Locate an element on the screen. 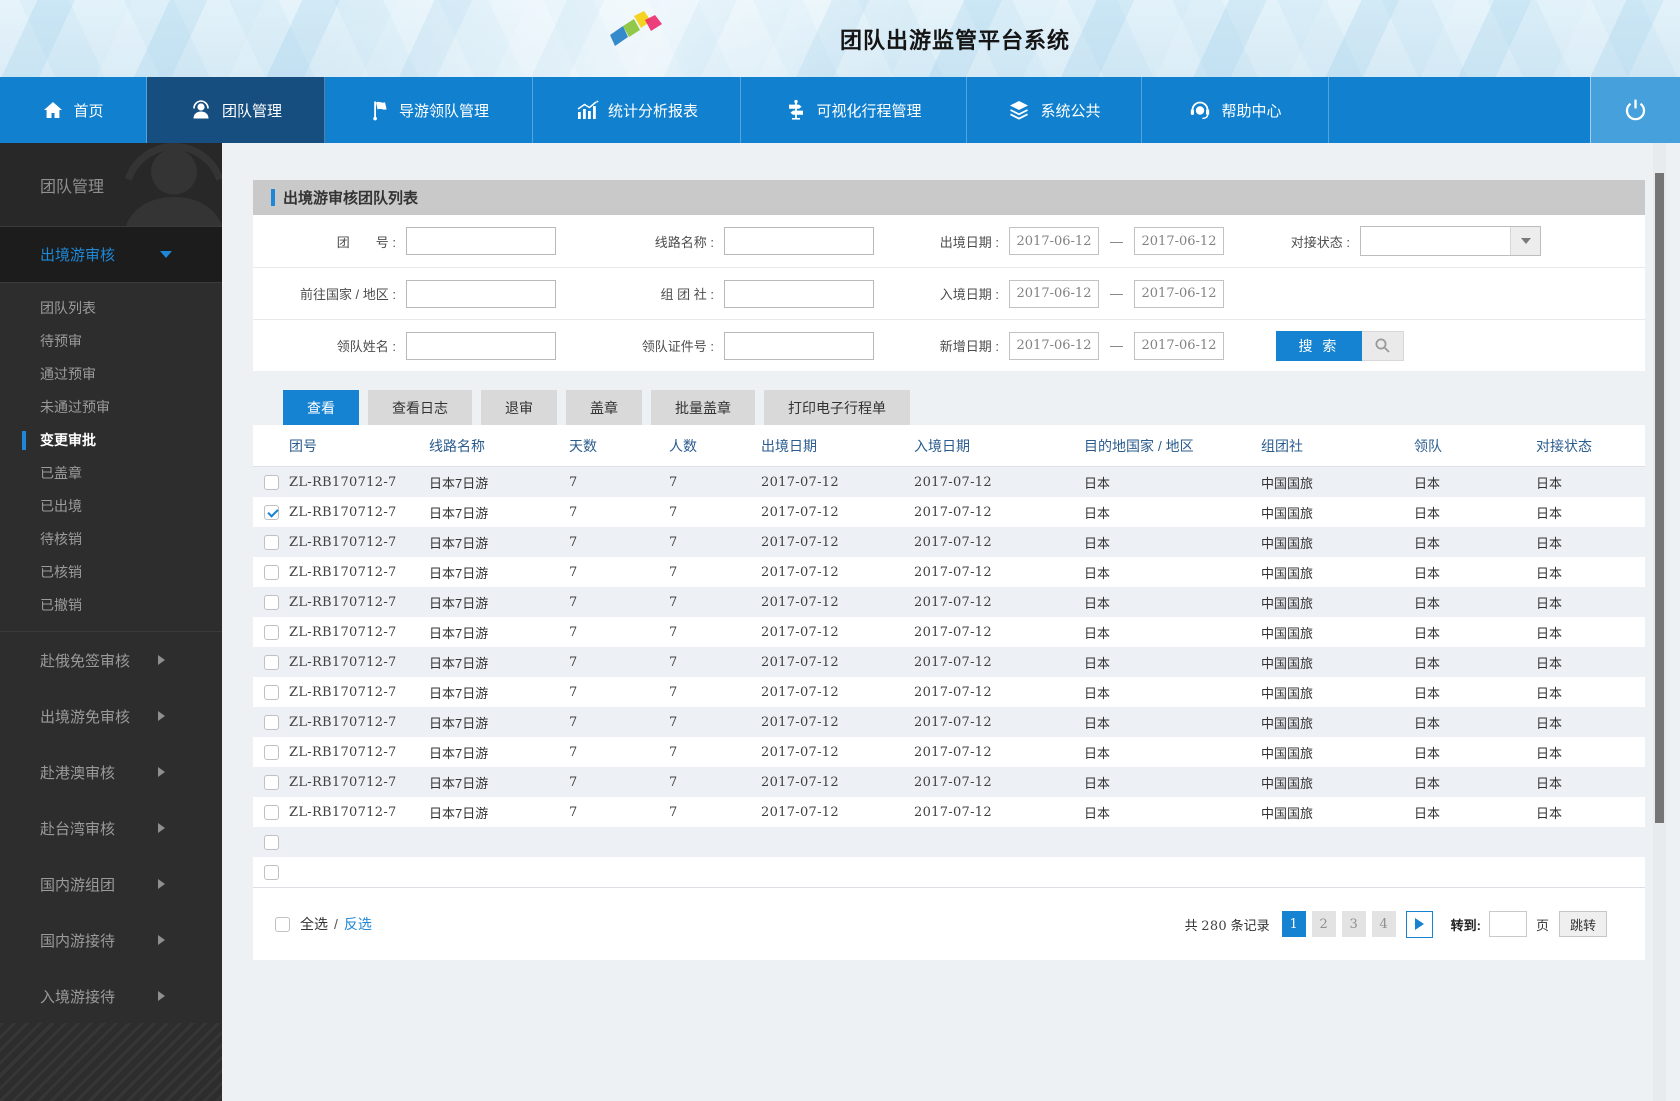 This screenshot has width=1680, height=1101. sidebar-subitem-10: 已撤销 is located at coordinates (111, 605).